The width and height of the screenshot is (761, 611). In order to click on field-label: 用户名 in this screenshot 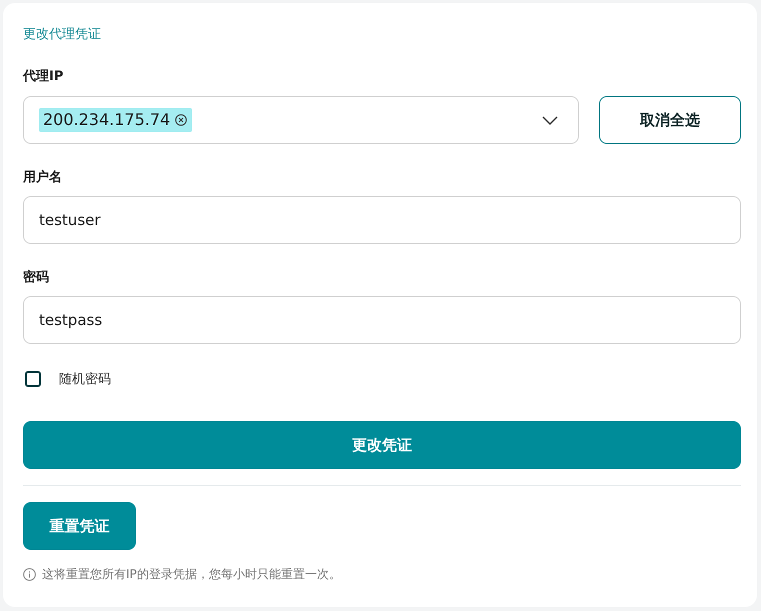, I will do `click(42, 178)`.